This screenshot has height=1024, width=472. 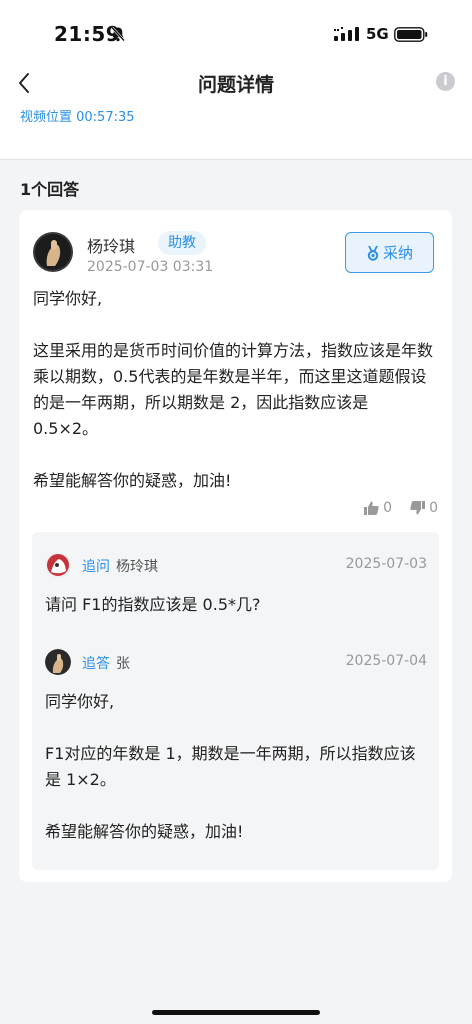 I want to click on followup-kind: 追问, so click(x=96, y=567).